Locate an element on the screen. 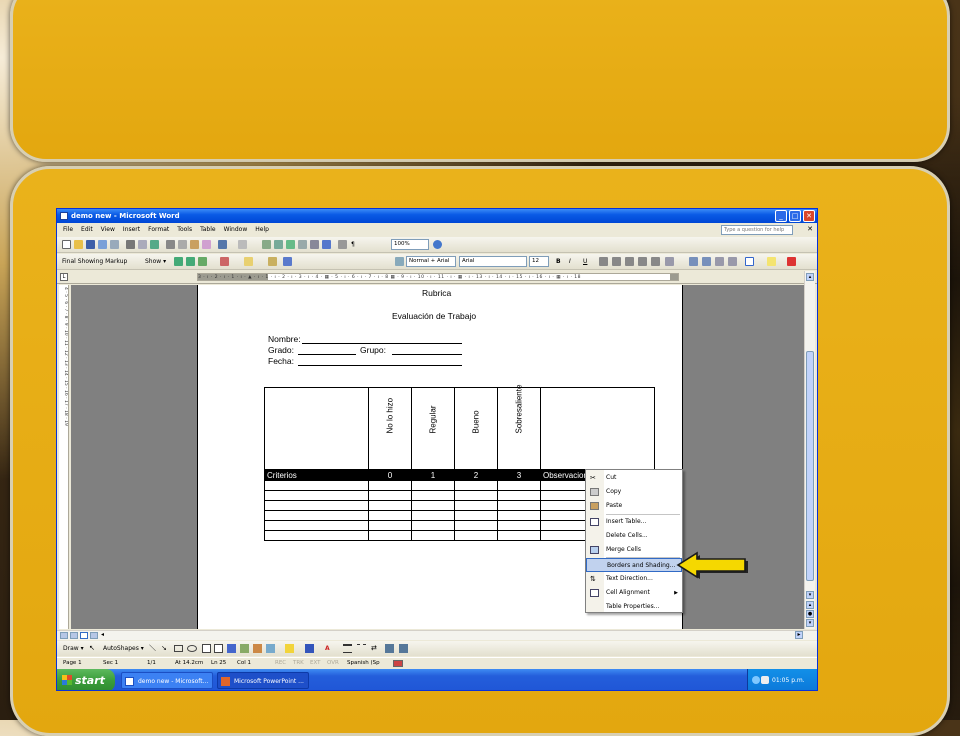  open-icon is located at coordinates (78, 244).